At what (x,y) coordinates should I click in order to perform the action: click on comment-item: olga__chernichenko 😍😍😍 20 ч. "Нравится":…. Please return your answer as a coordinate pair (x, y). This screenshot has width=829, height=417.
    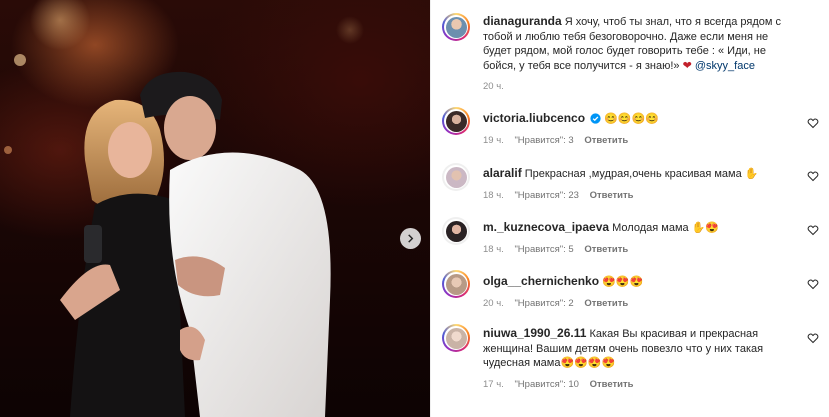
    Looking at the image, I should click on (633, 292).